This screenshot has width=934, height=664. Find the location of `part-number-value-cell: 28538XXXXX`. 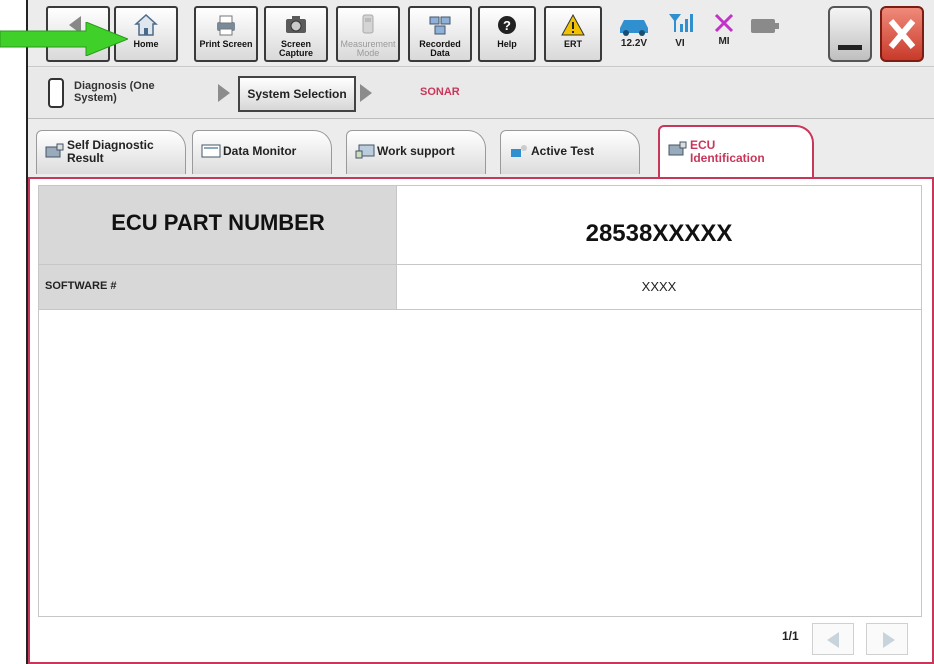

part-number-value-cell: 28538XXXXX is located at coordinates (659, 225).